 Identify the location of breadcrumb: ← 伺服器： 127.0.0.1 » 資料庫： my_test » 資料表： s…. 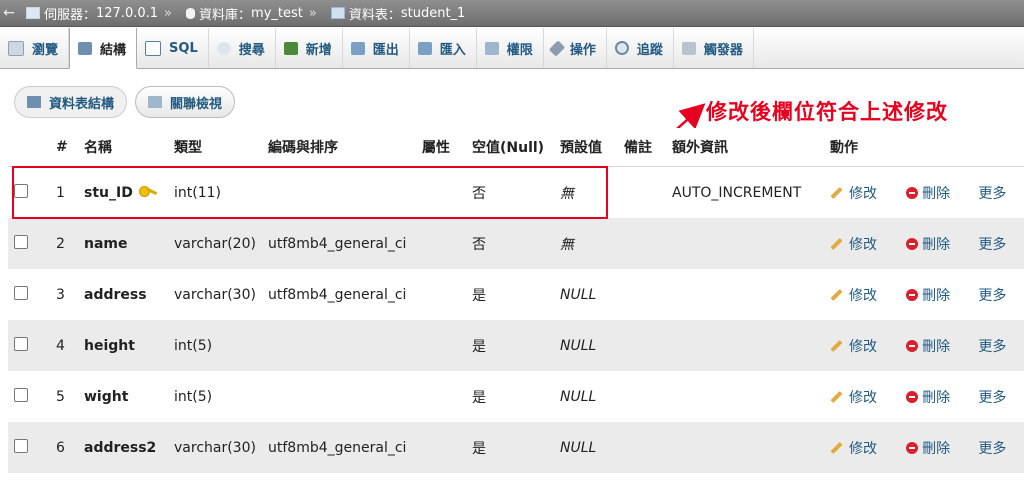
(512, 13).